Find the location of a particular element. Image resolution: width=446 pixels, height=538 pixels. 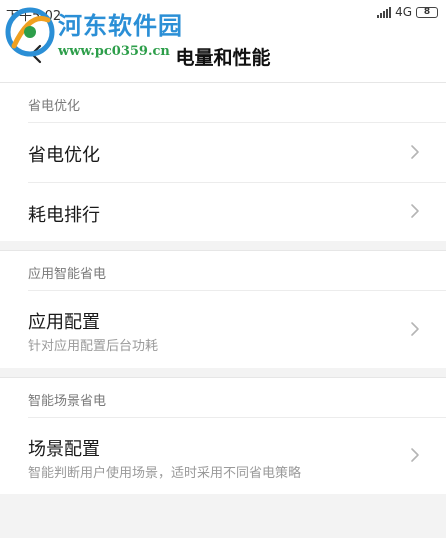

list-item-title: 省电优化 is located at coordinates (64, 155).